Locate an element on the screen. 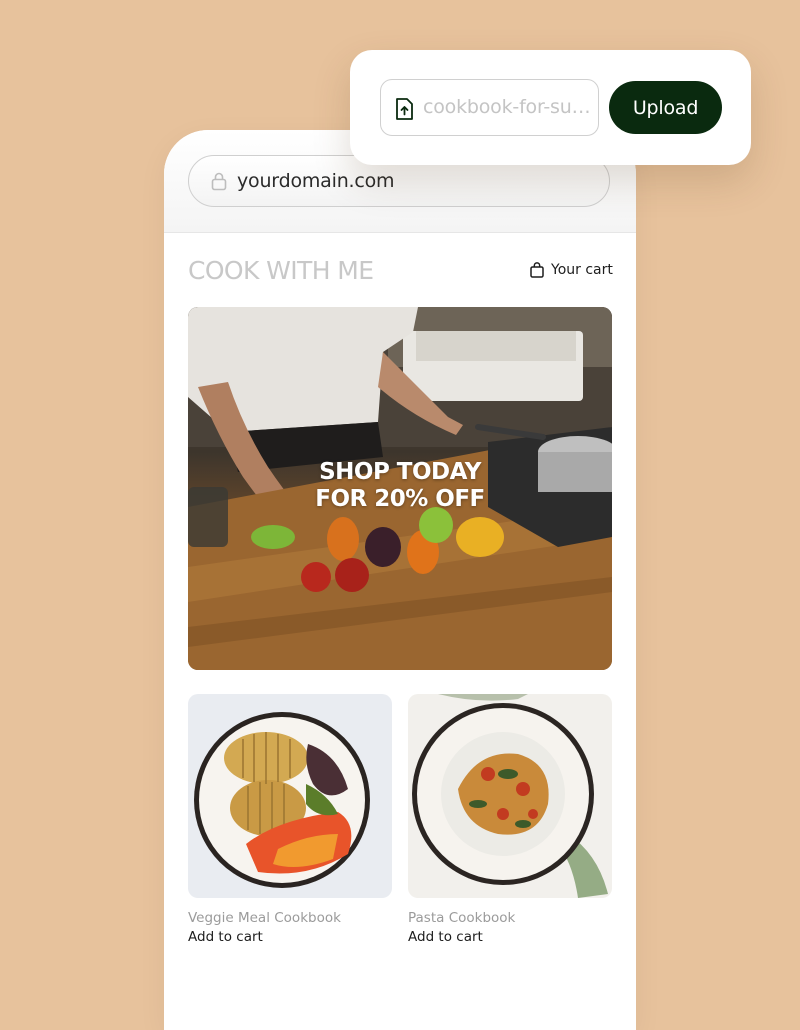 The height and width of the screenshot is (1030, 800). upload-panel: cookbook-for-summer.pdf Upload is located at coordinates (550, 107).